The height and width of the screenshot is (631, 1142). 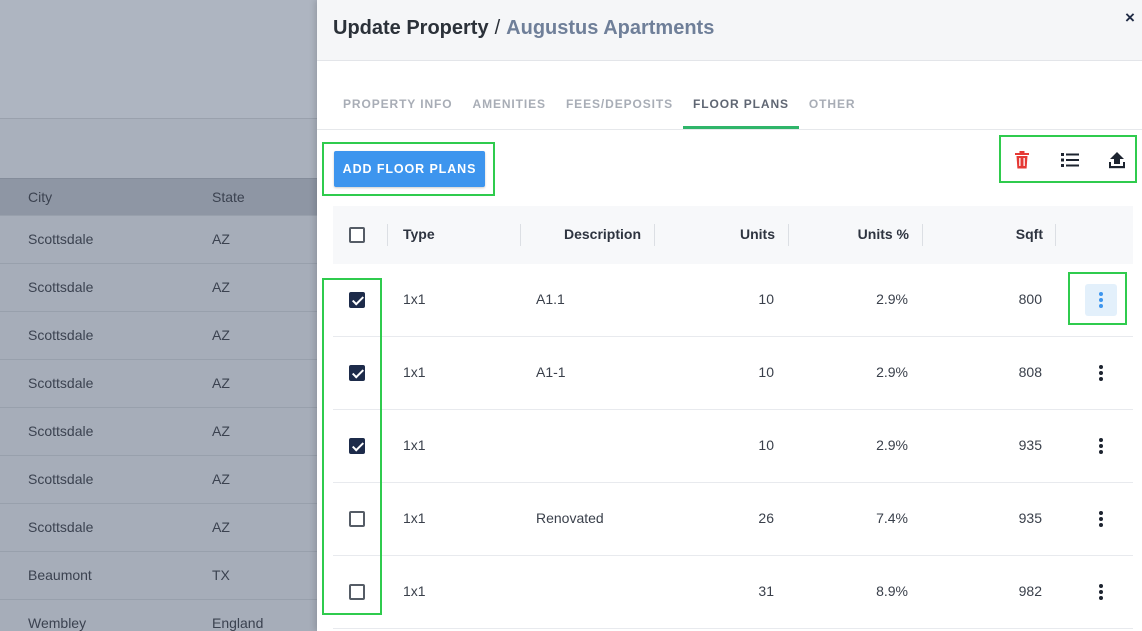 What do you see at coordinates (238, 623) in the screenshot?
I see `state-cell: England` at bounding box center [238, 623].